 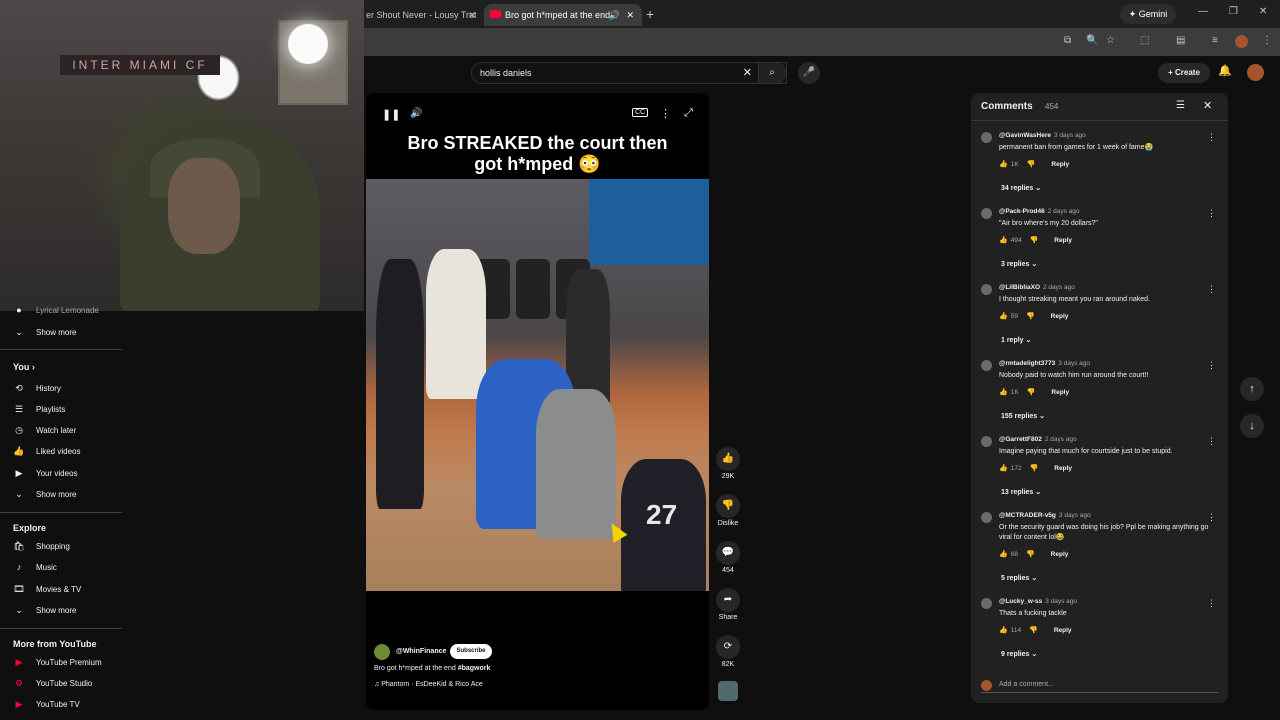 What do you see at coordinates (1023, 416) in the screenshot?
I see `view-replies-button: 155 replies ⌄` at bounding box center [1023, 416].